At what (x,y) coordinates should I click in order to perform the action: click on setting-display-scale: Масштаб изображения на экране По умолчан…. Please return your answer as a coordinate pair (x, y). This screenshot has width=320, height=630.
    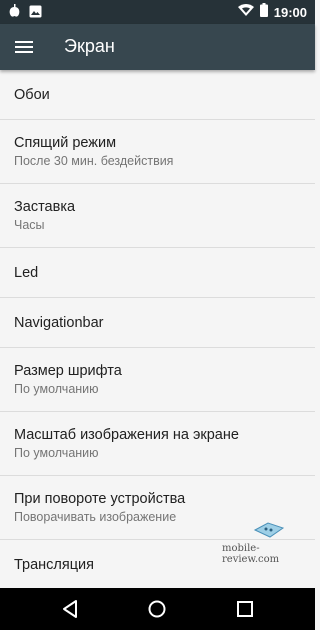
    Looking at the image, I should click on (157, 444).